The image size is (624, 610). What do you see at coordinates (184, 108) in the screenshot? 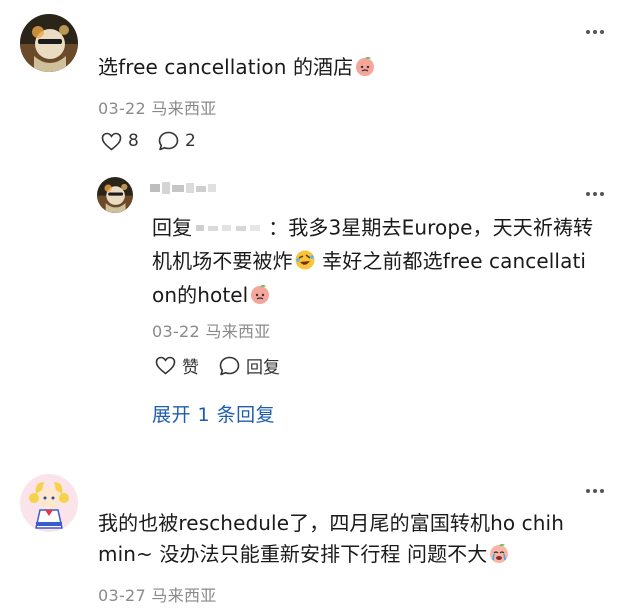
I see `comment-location: 马来西亚` at bounding box center [184, 108].